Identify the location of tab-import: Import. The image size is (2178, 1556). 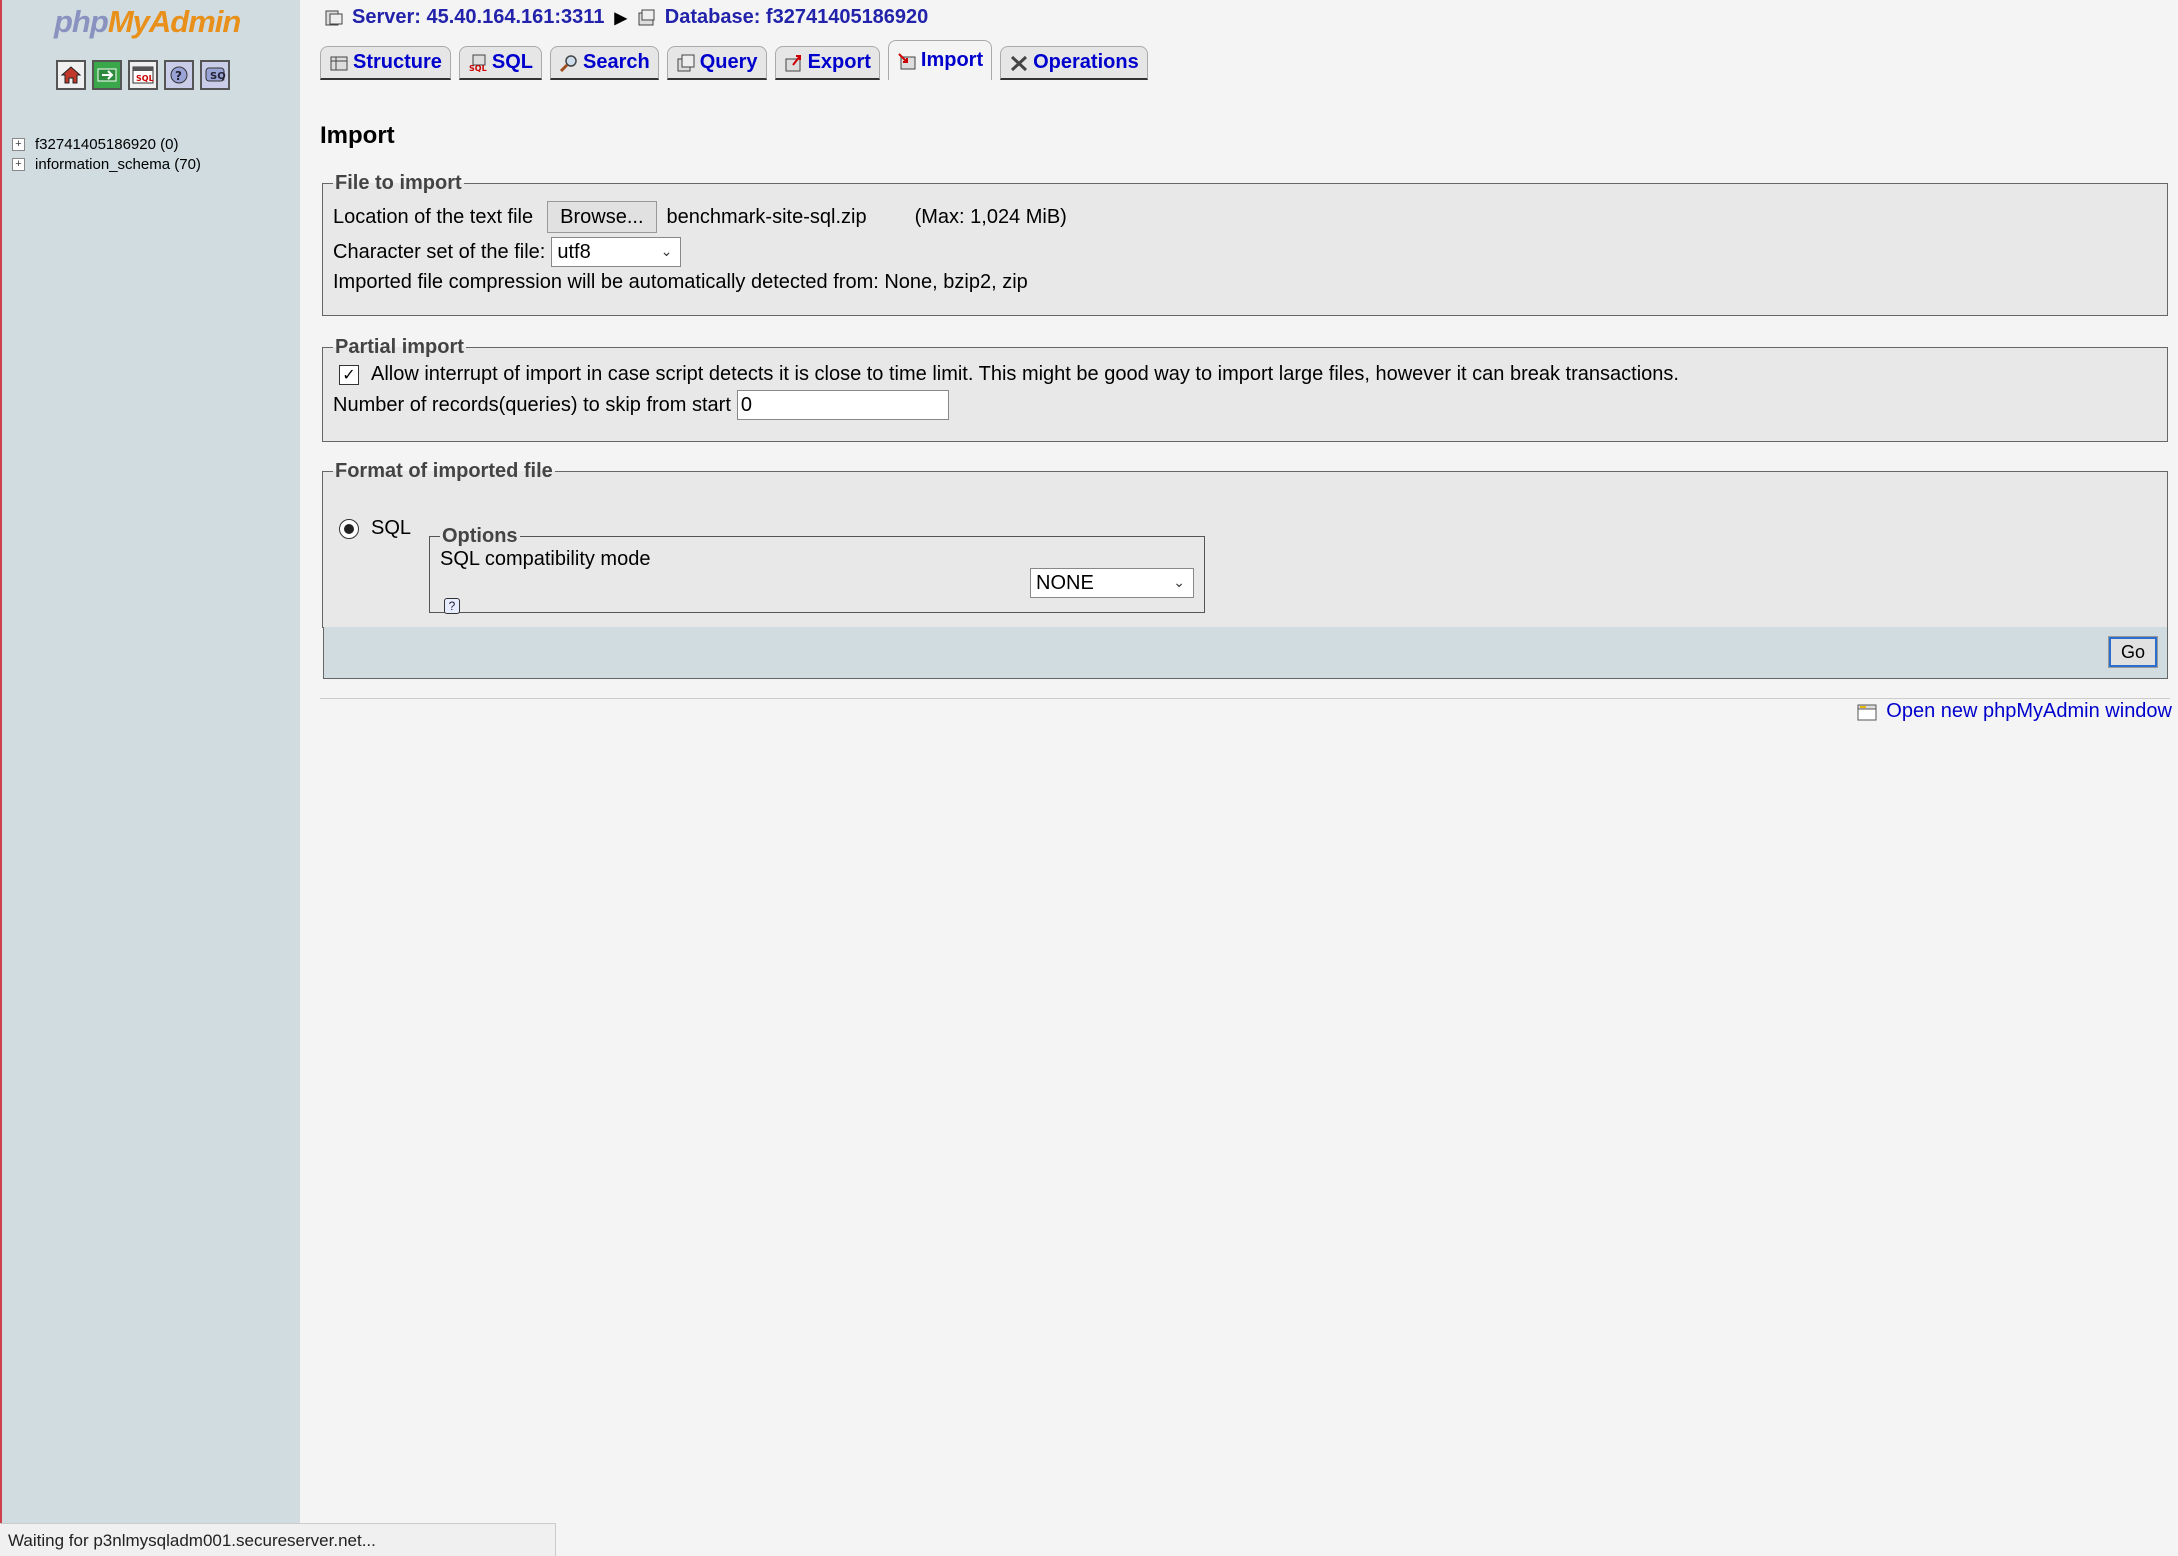
(940, 60).